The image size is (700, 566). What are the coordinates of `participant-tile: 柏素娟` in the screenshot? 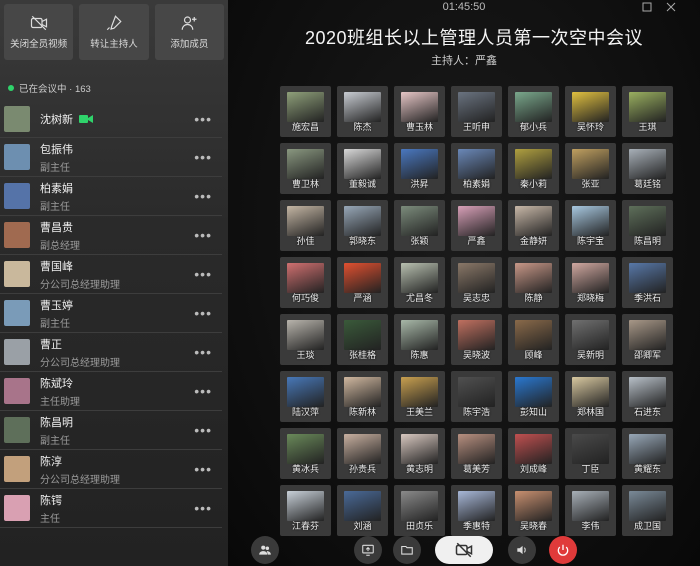 It's located at (476, 168).